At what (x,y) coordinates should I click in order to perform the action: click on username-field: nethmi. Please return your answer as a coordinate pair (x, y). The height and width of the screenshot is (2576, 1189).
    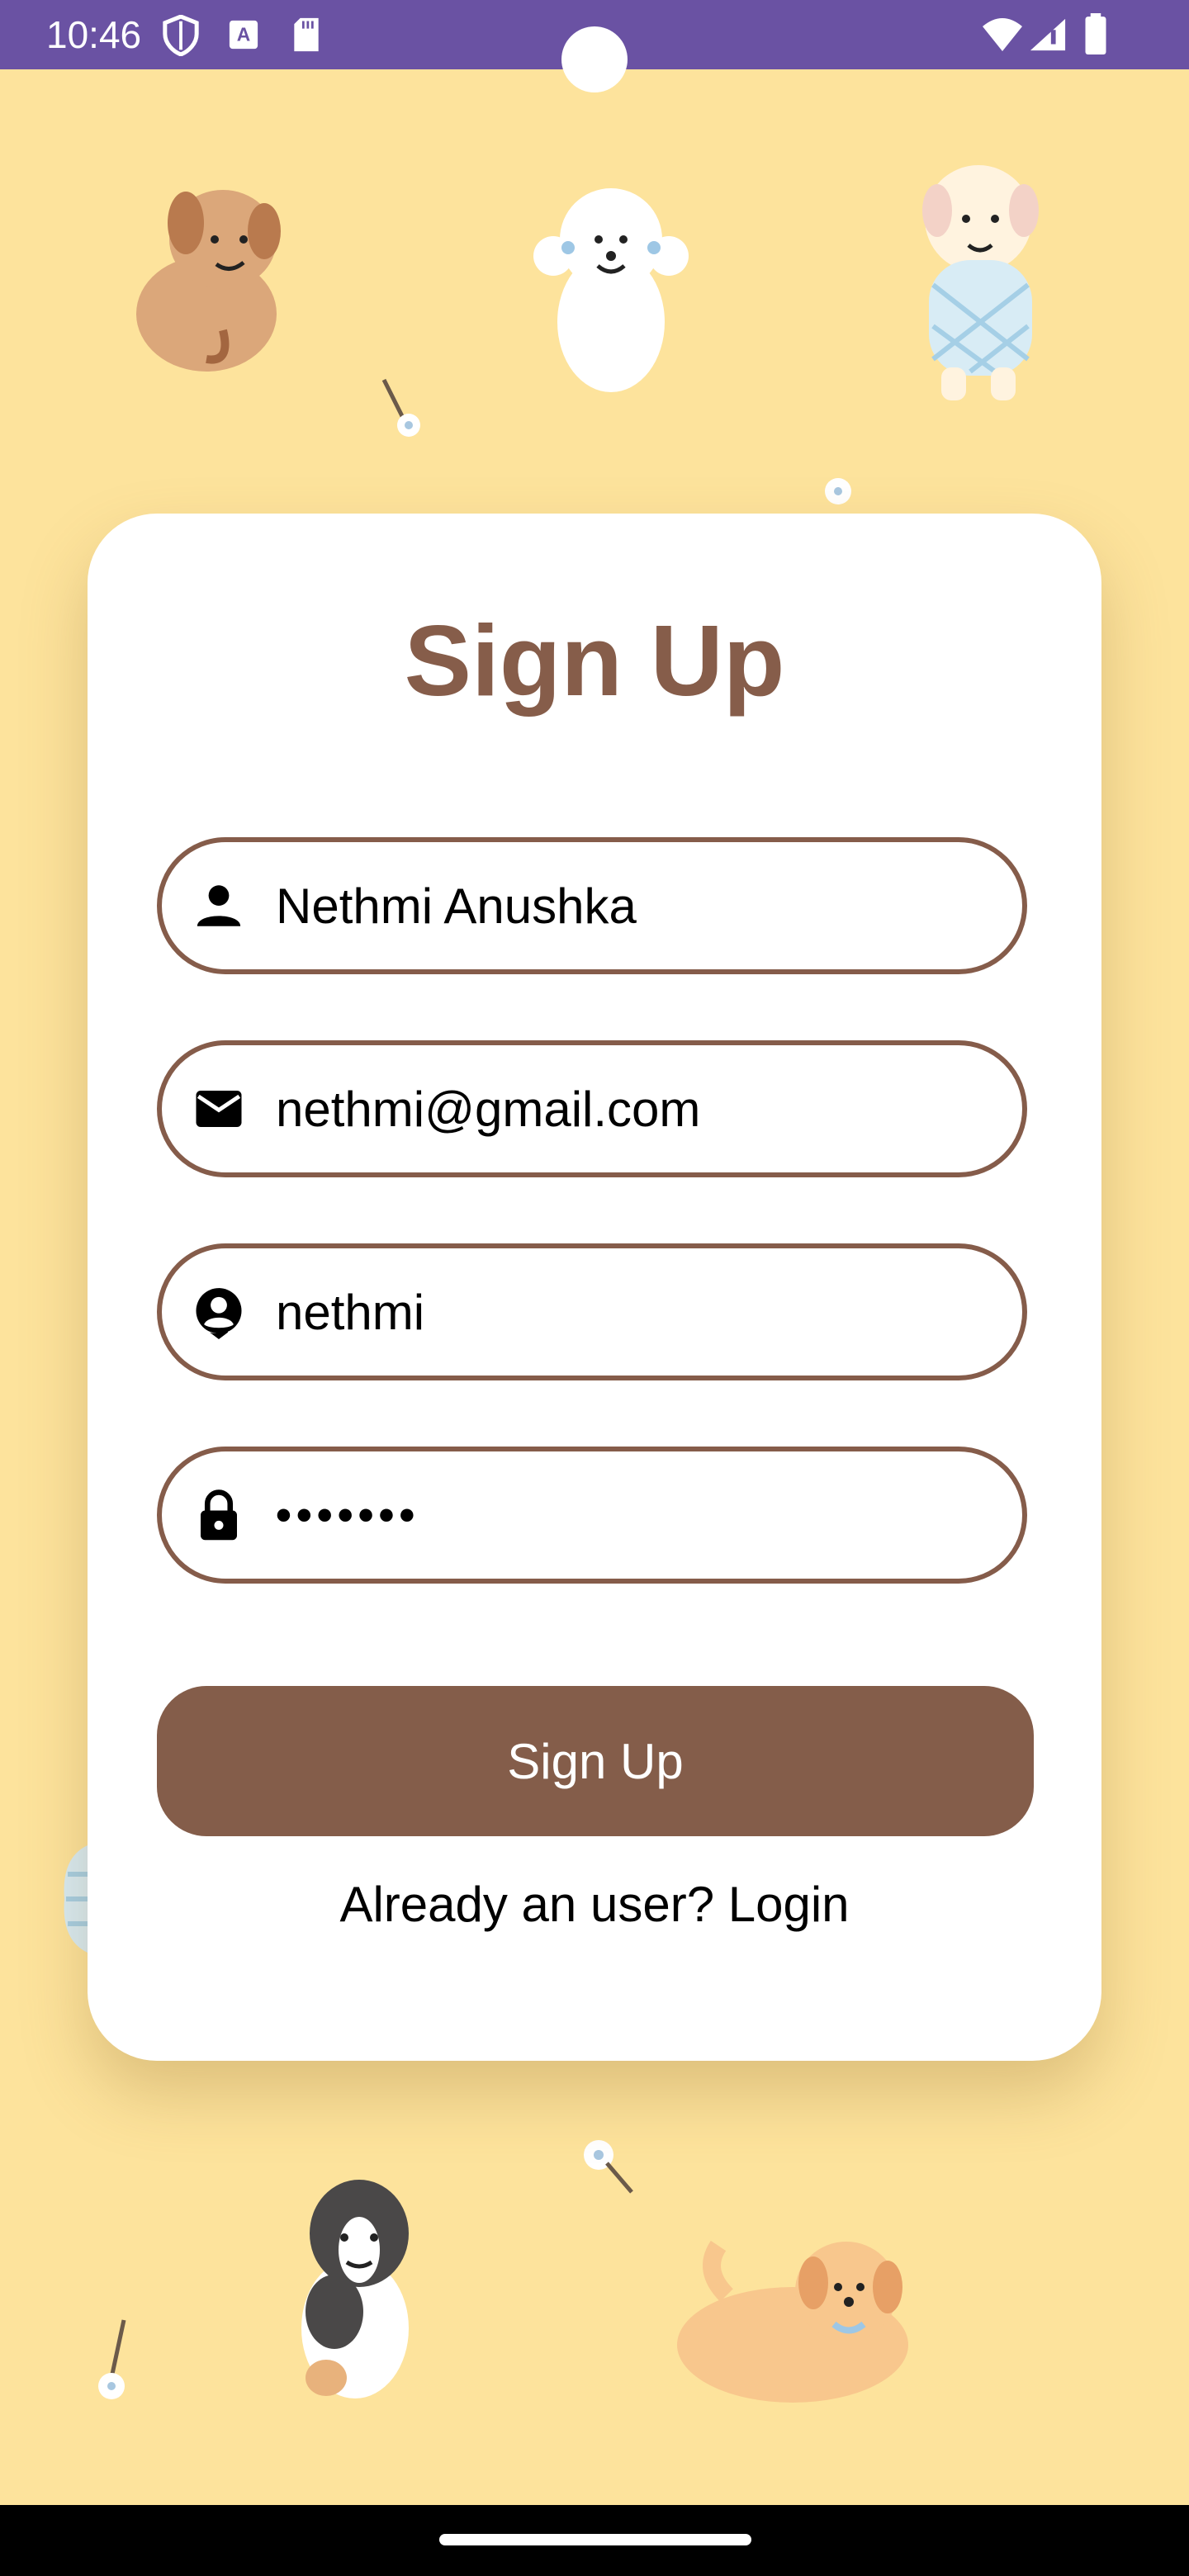
    Looking at the image, I should click on (592, 1311).